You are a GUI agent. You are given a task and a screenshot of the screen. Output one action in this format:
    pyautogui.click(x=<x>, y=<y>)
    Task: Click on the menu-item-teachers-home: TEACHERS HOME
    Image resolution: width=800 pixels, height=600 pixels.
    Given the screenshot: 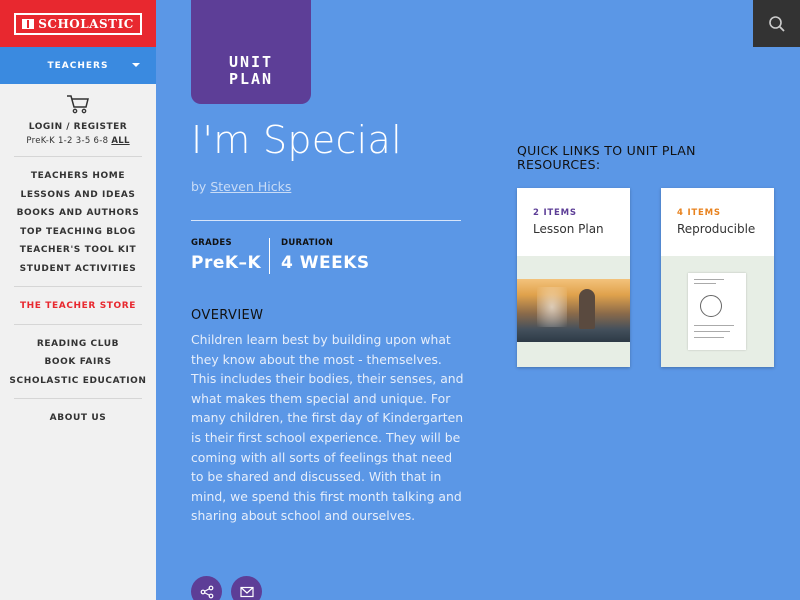 What is the action you would take?
    pyautogui.click(x=78, y=176)
    